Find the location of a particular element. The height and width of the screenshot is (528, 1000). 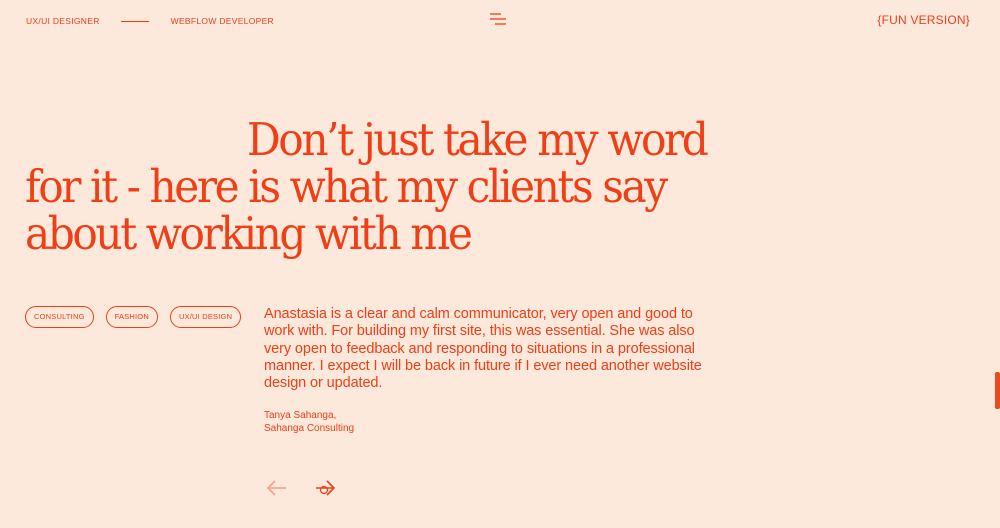

arrow-left-icon is located at coordinates (277, 488).